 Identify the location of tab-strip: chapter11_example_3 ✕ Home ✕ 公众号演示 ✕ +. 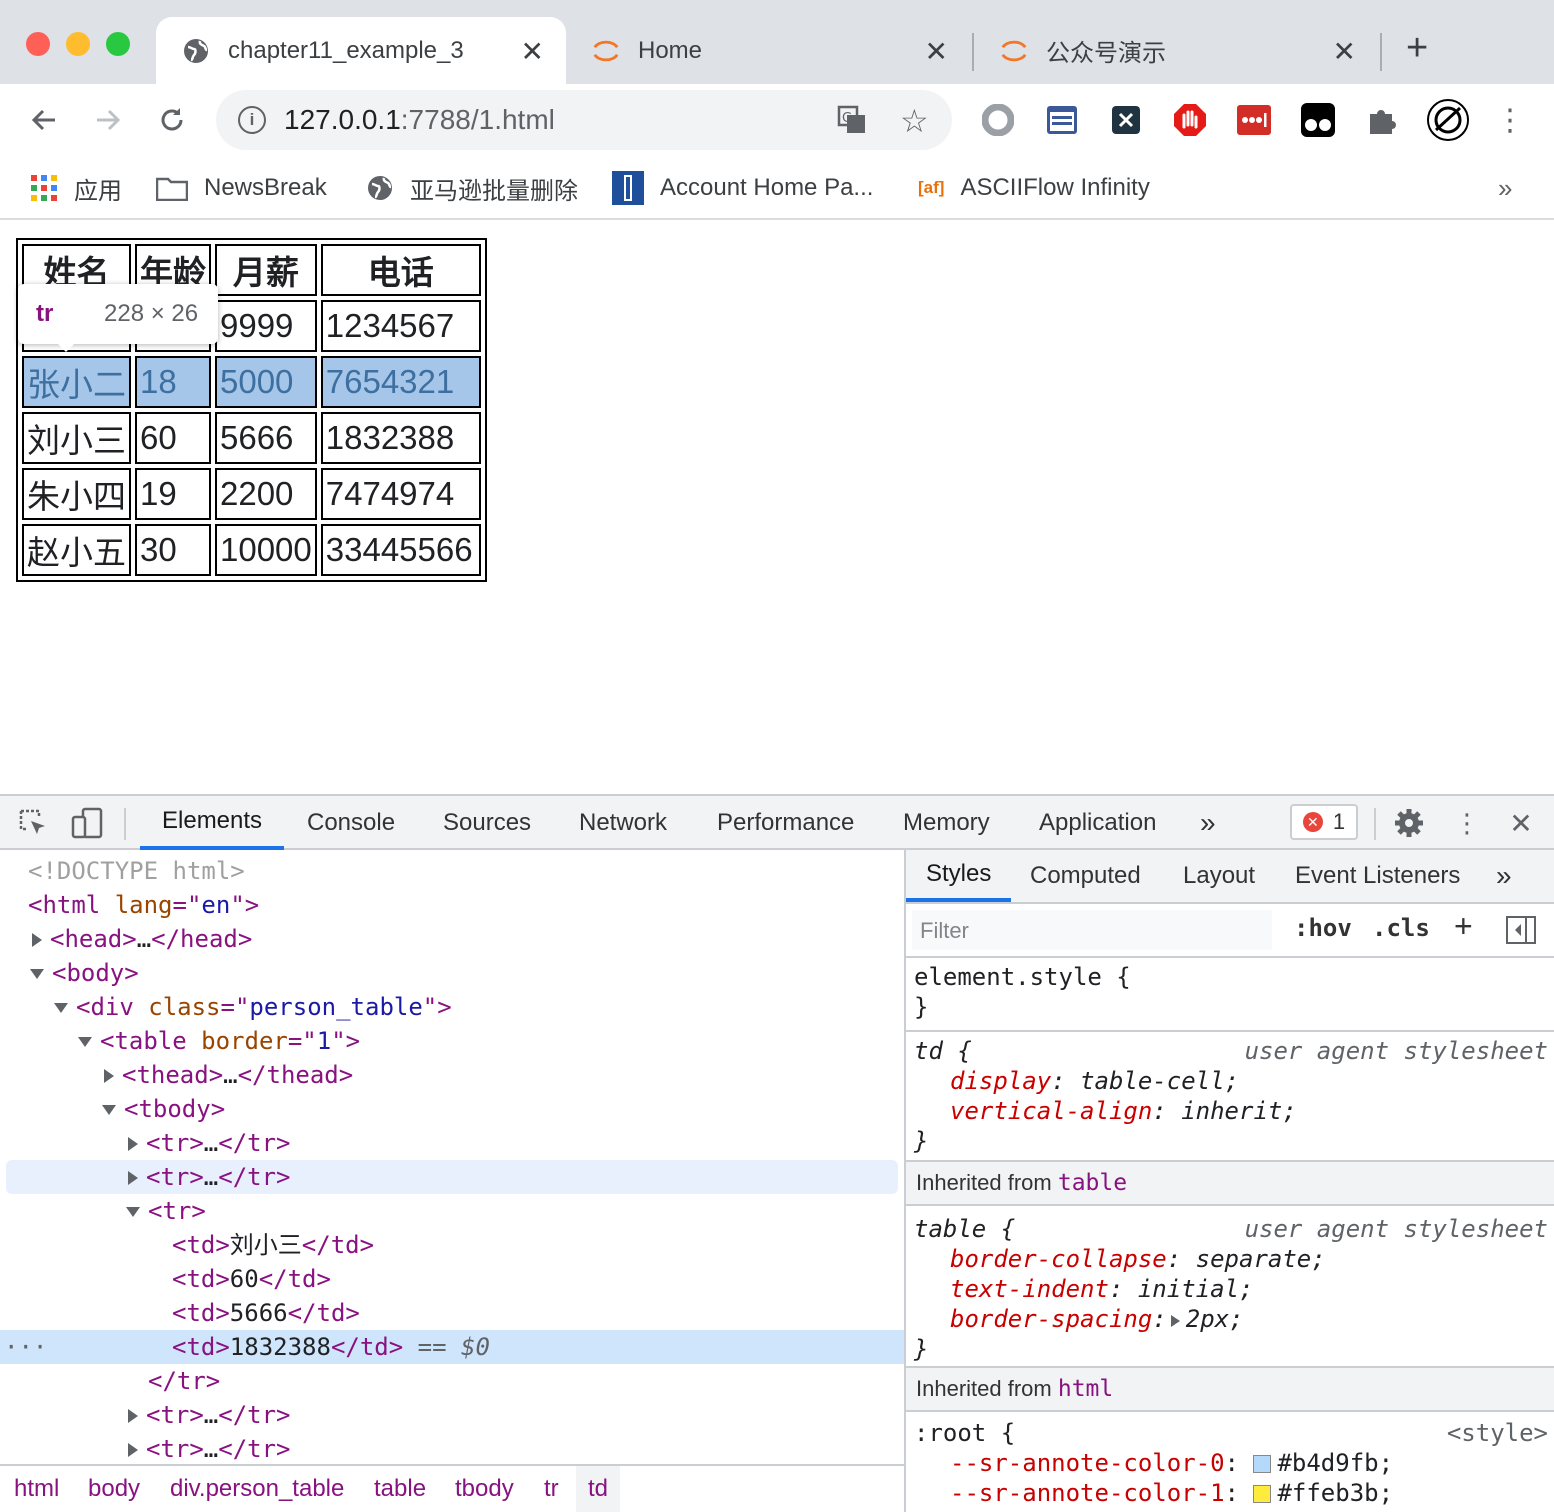
(777, 42).